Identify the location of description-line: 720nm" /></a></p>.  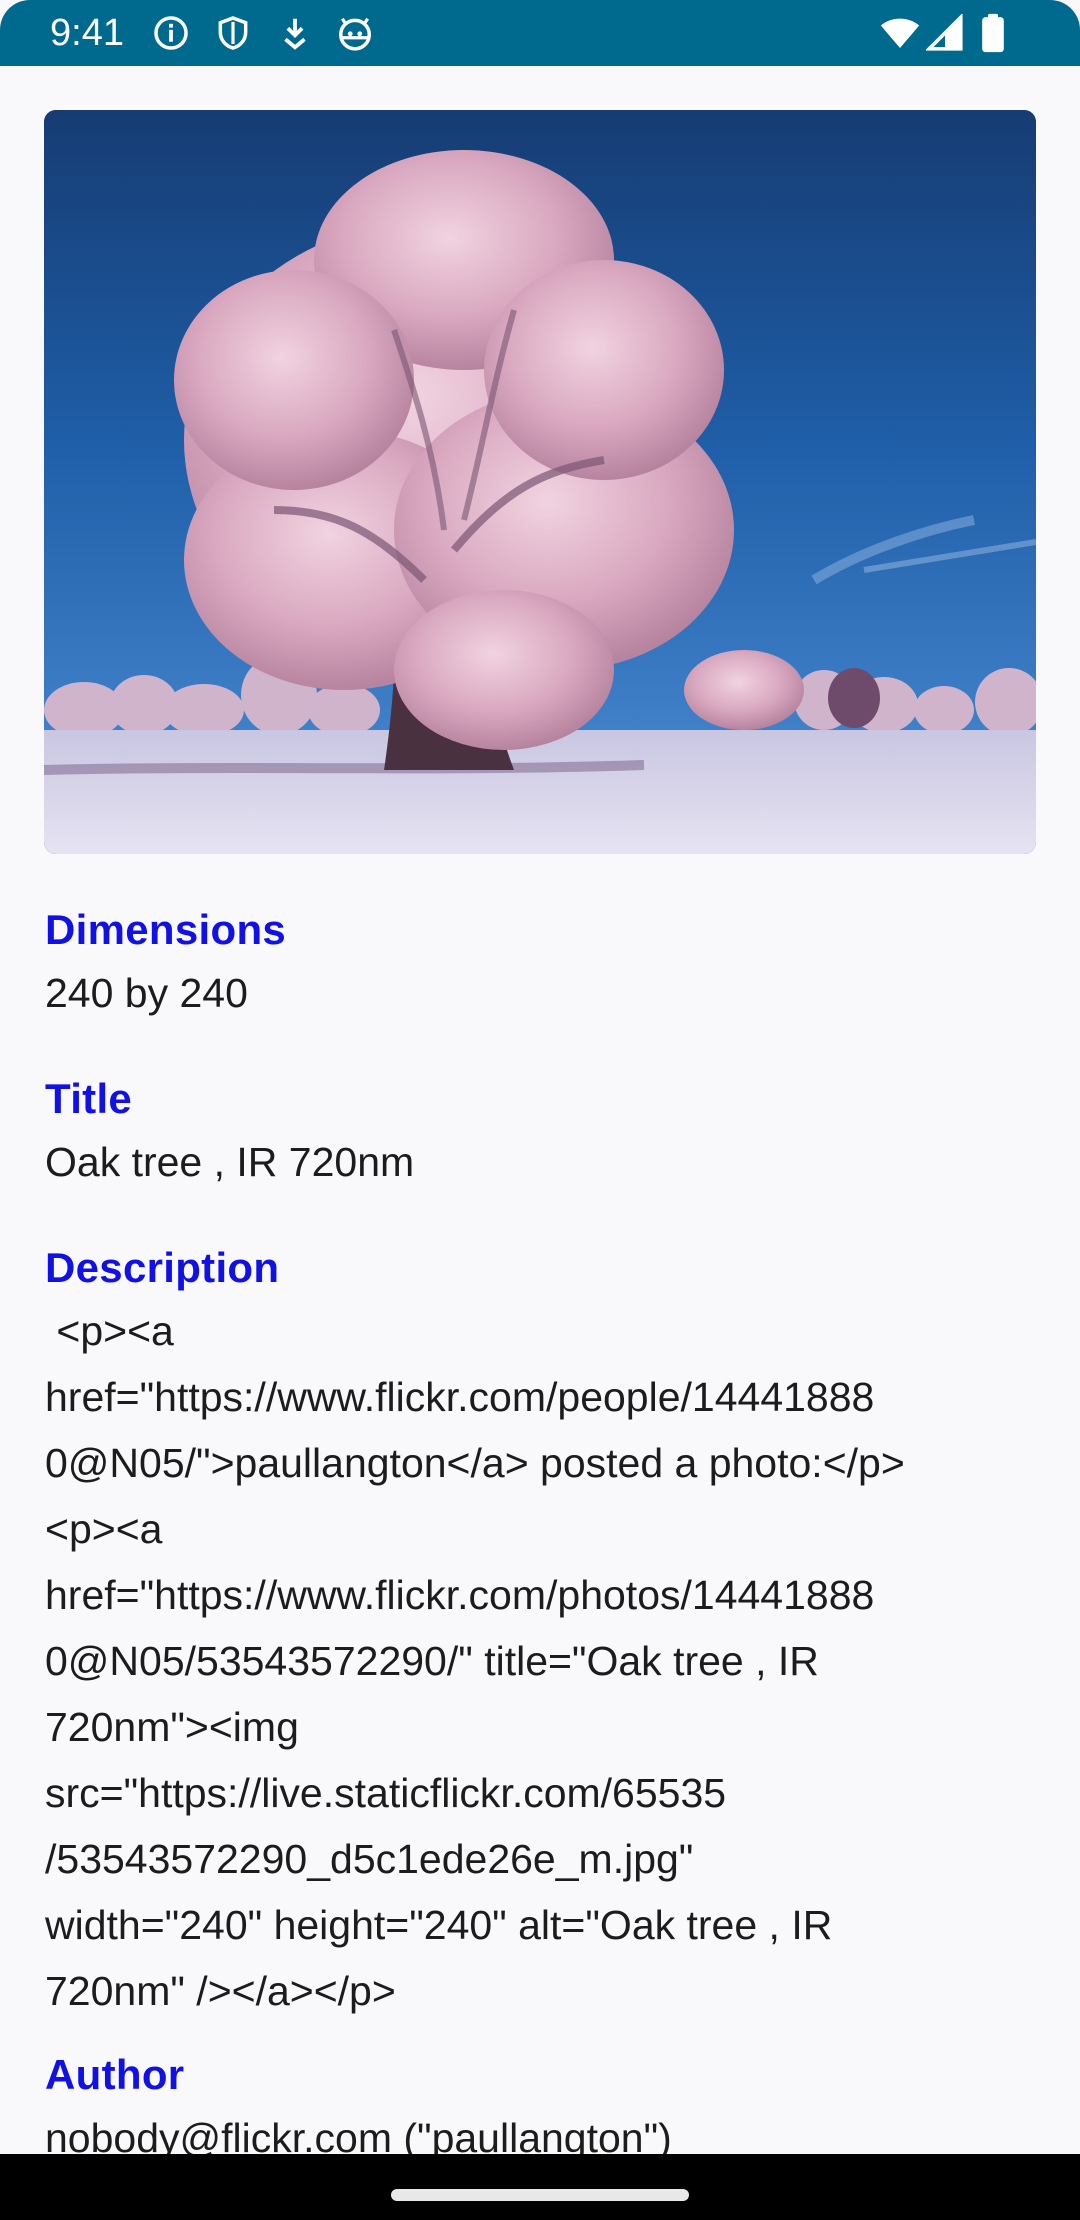
(220, 1991).